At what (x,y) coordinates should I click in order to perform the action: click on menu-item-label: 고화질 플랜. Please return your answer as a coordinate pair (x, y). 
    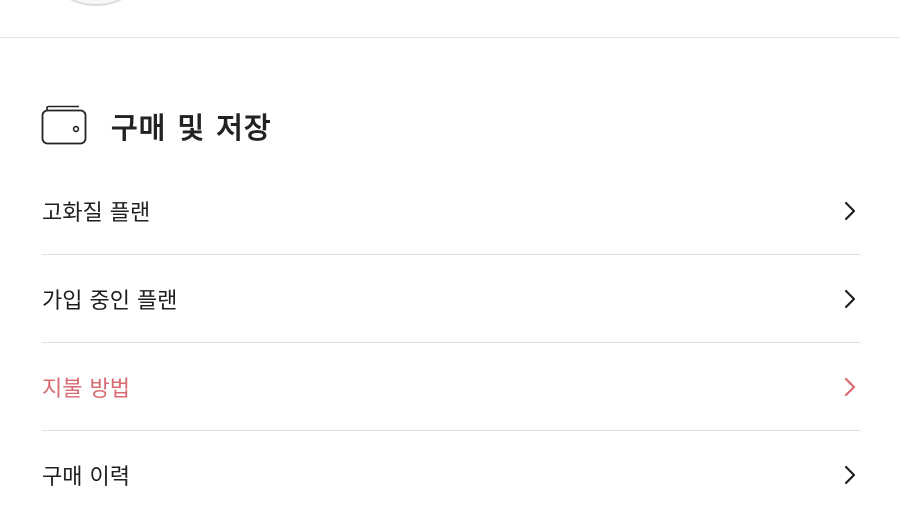
    Looking at the image, I should click on (96, 213).